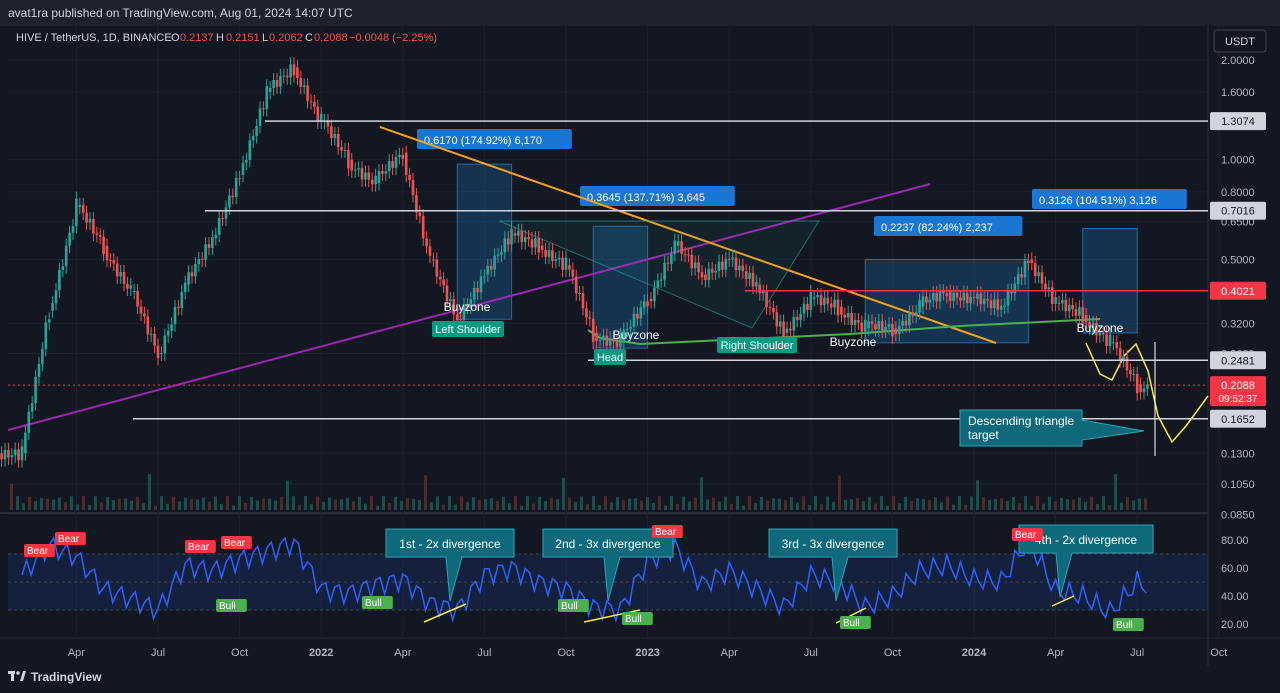  What do you see at coordinates (757, 346) in the screenshot?
I see `right-shoulder-label: Right Shoulder` at bounding box center [757, 346].